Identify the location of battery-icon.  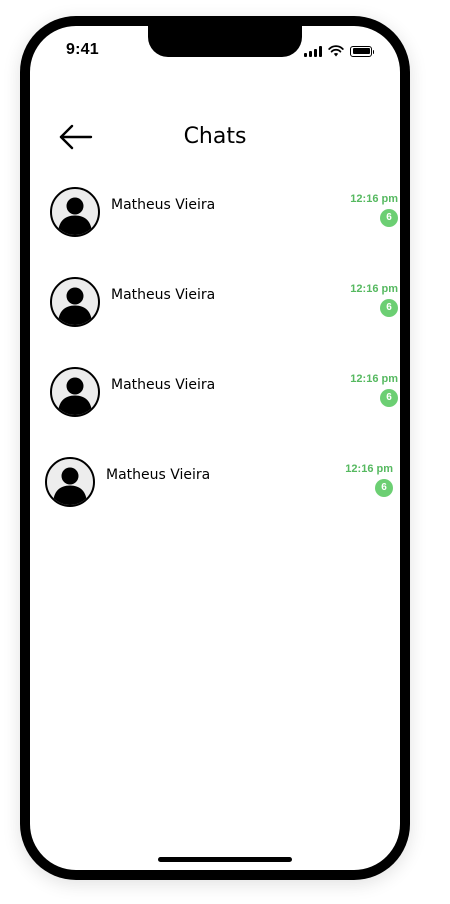
(362, 51).